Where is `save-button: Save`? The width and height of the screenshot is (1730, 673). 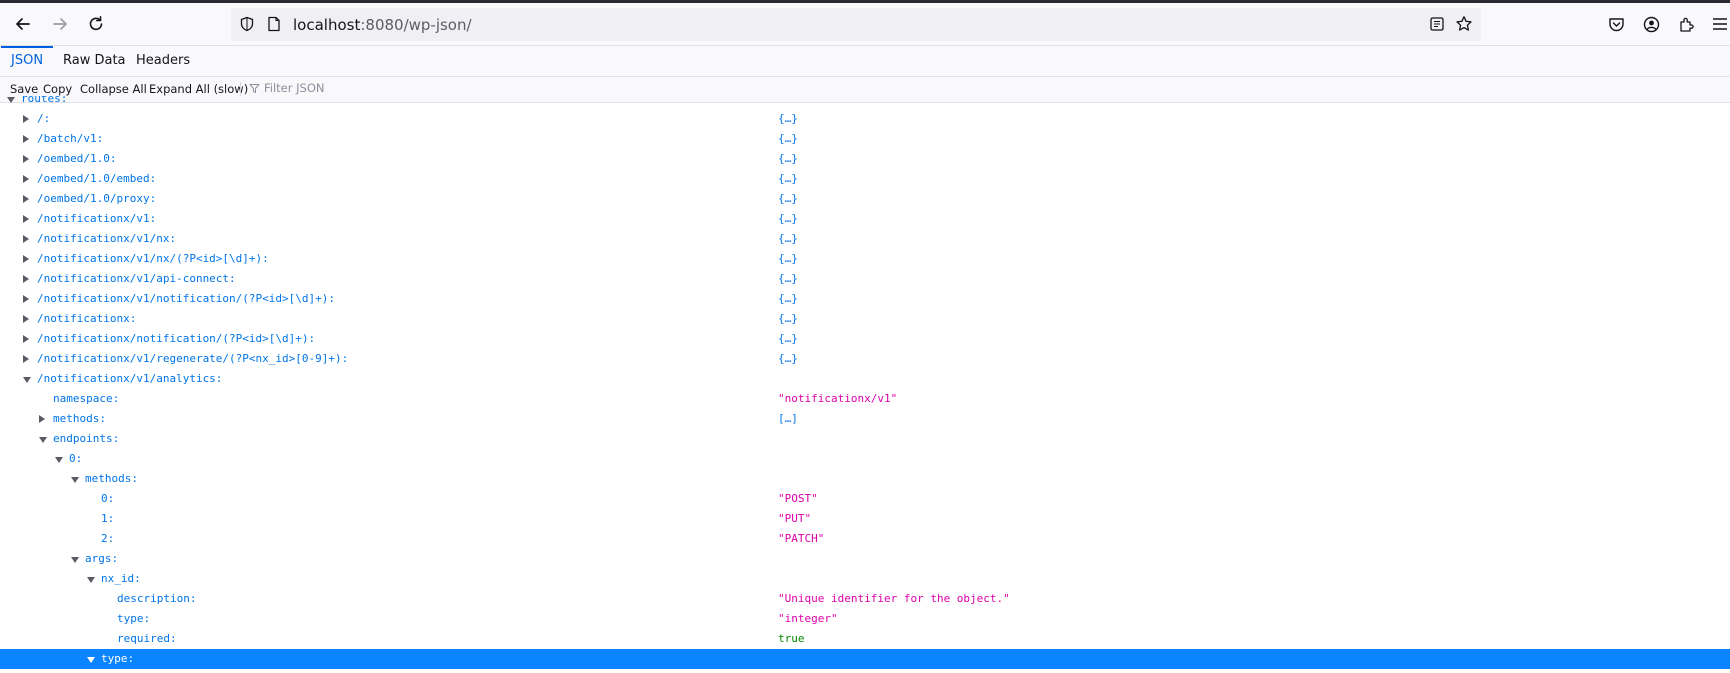
save-button: Save is located at coordinates (24, 89).